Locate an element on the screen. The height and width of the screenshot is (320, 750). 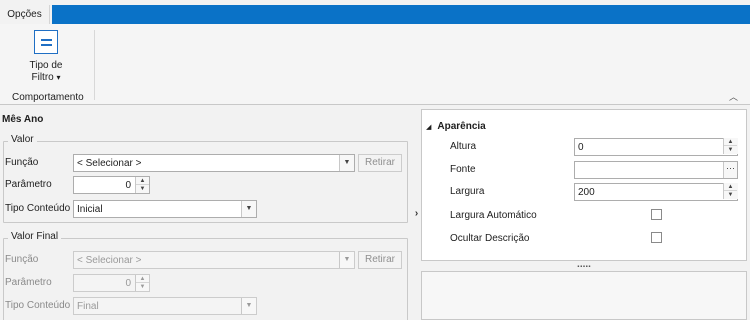
section-aparencia: ◢ Aparência is located at coordinates (456, 126).